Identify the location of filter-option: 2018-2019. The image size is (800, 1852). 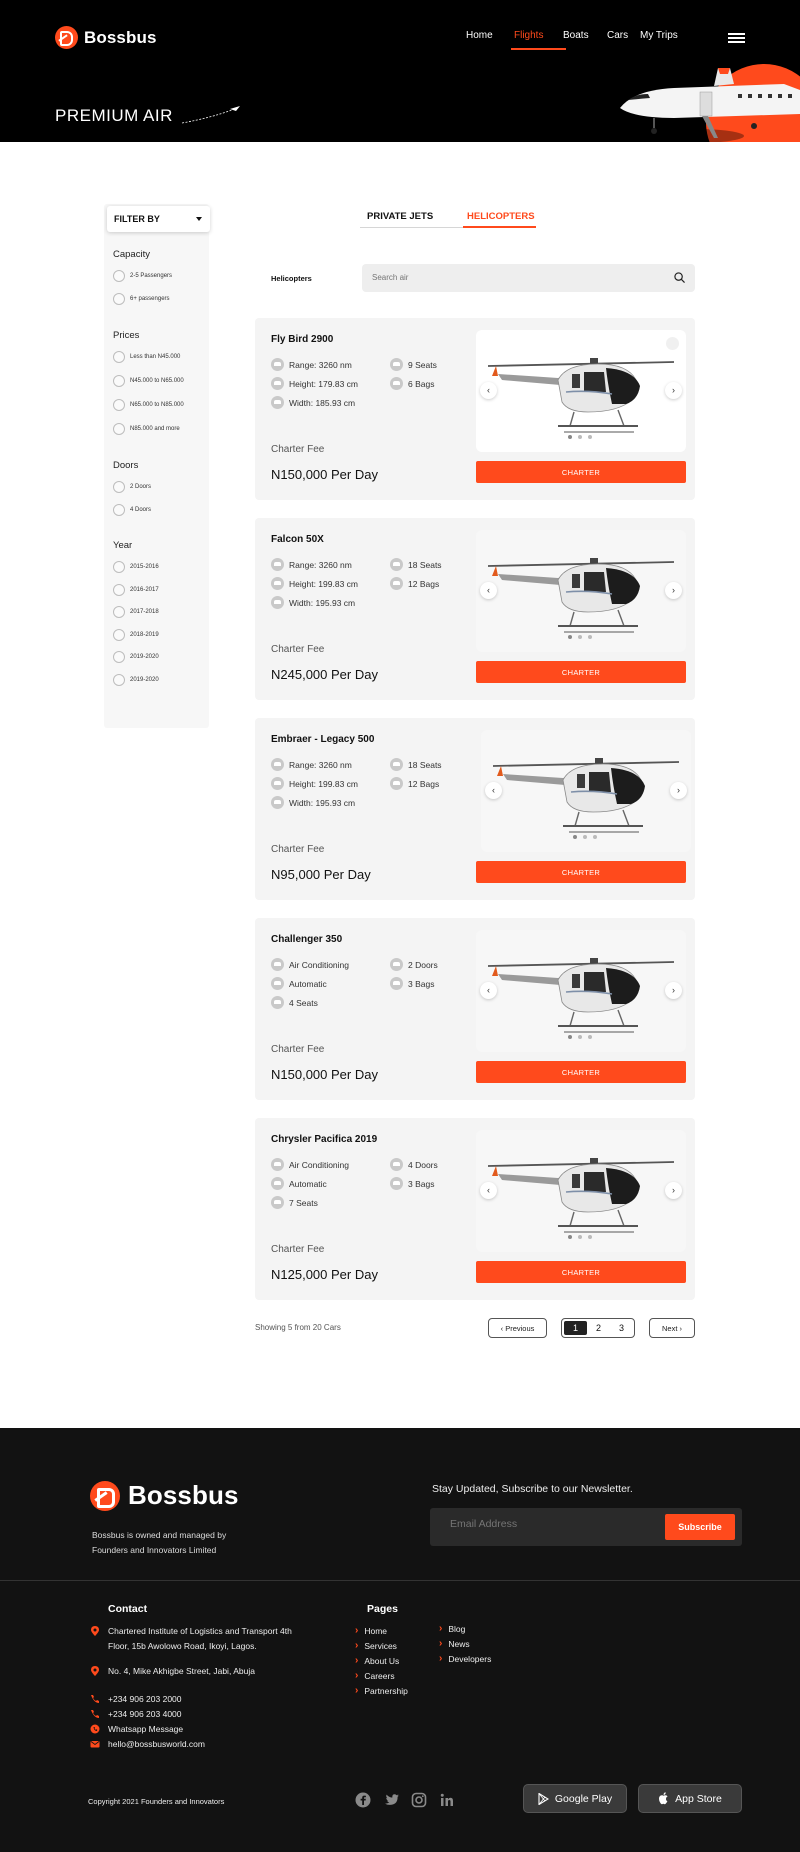
(136, 635).